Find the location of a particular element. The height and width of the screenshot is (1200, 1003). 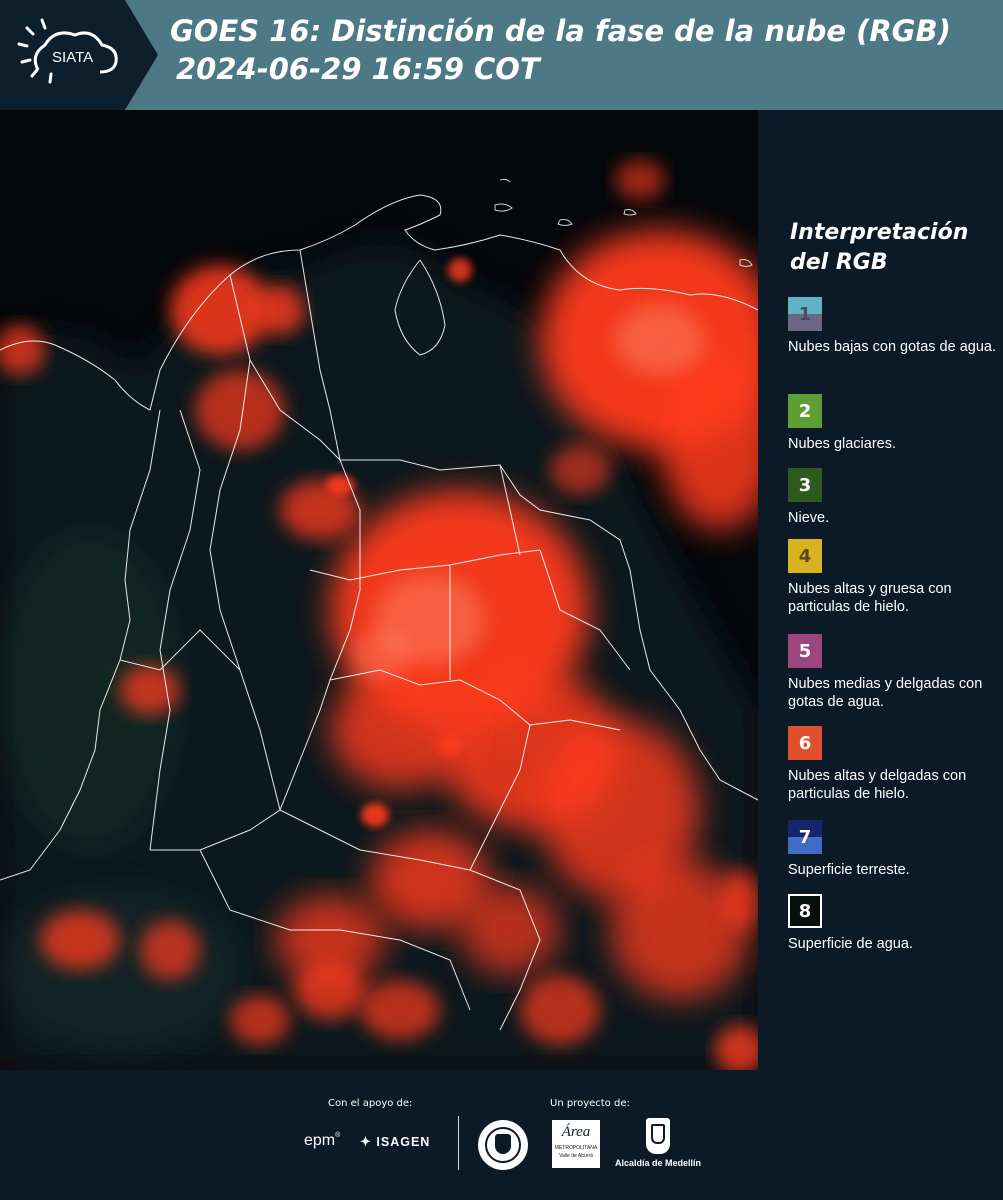

legend-label: Nubes bajas con gotas de agua. is located at coordinates (892, 347).